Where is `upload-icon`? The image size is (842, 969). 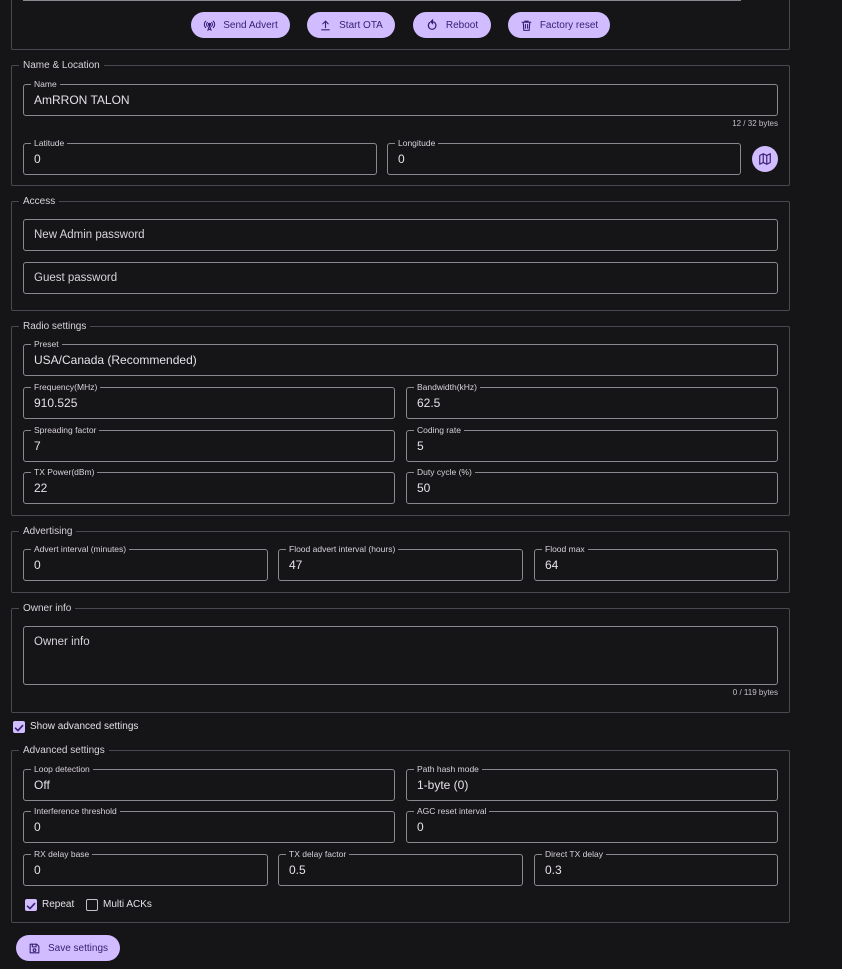
upload-icon is located at coordinates (325, 24).